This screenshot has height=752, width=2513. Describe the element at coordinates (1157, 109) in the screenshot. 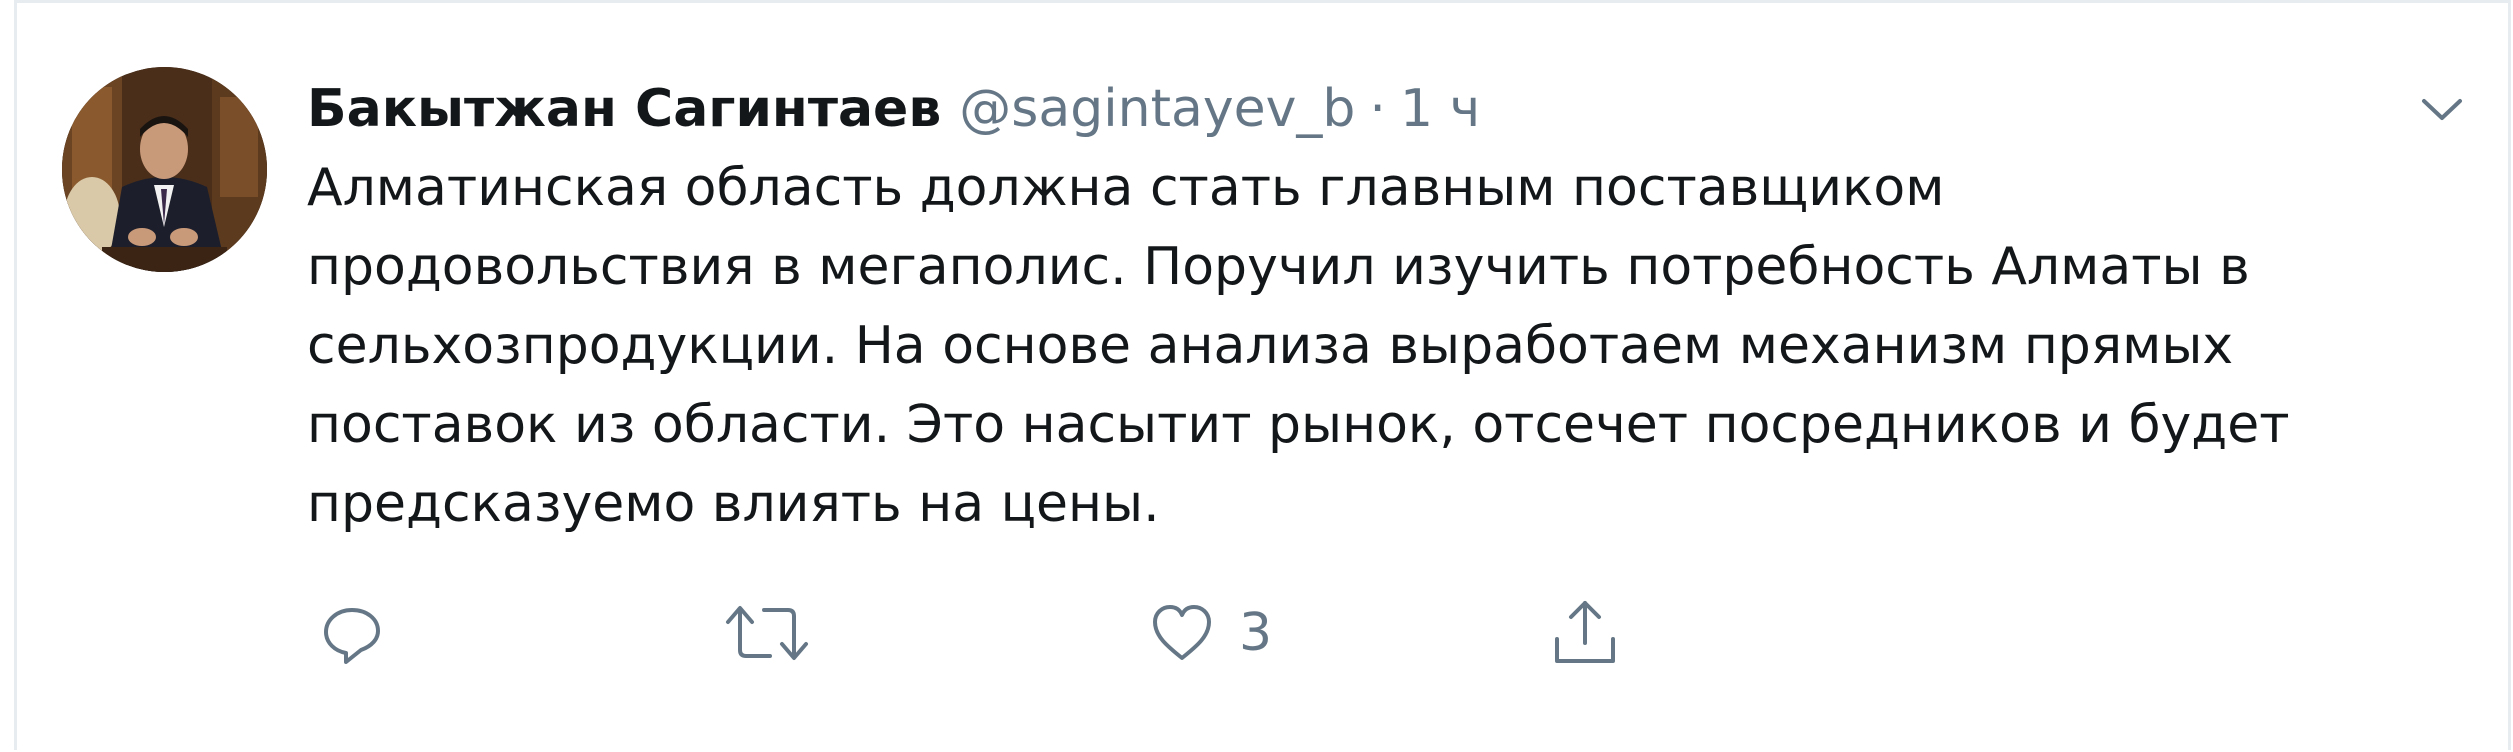

I see `author-handle: @sagintayev_b` at that location.